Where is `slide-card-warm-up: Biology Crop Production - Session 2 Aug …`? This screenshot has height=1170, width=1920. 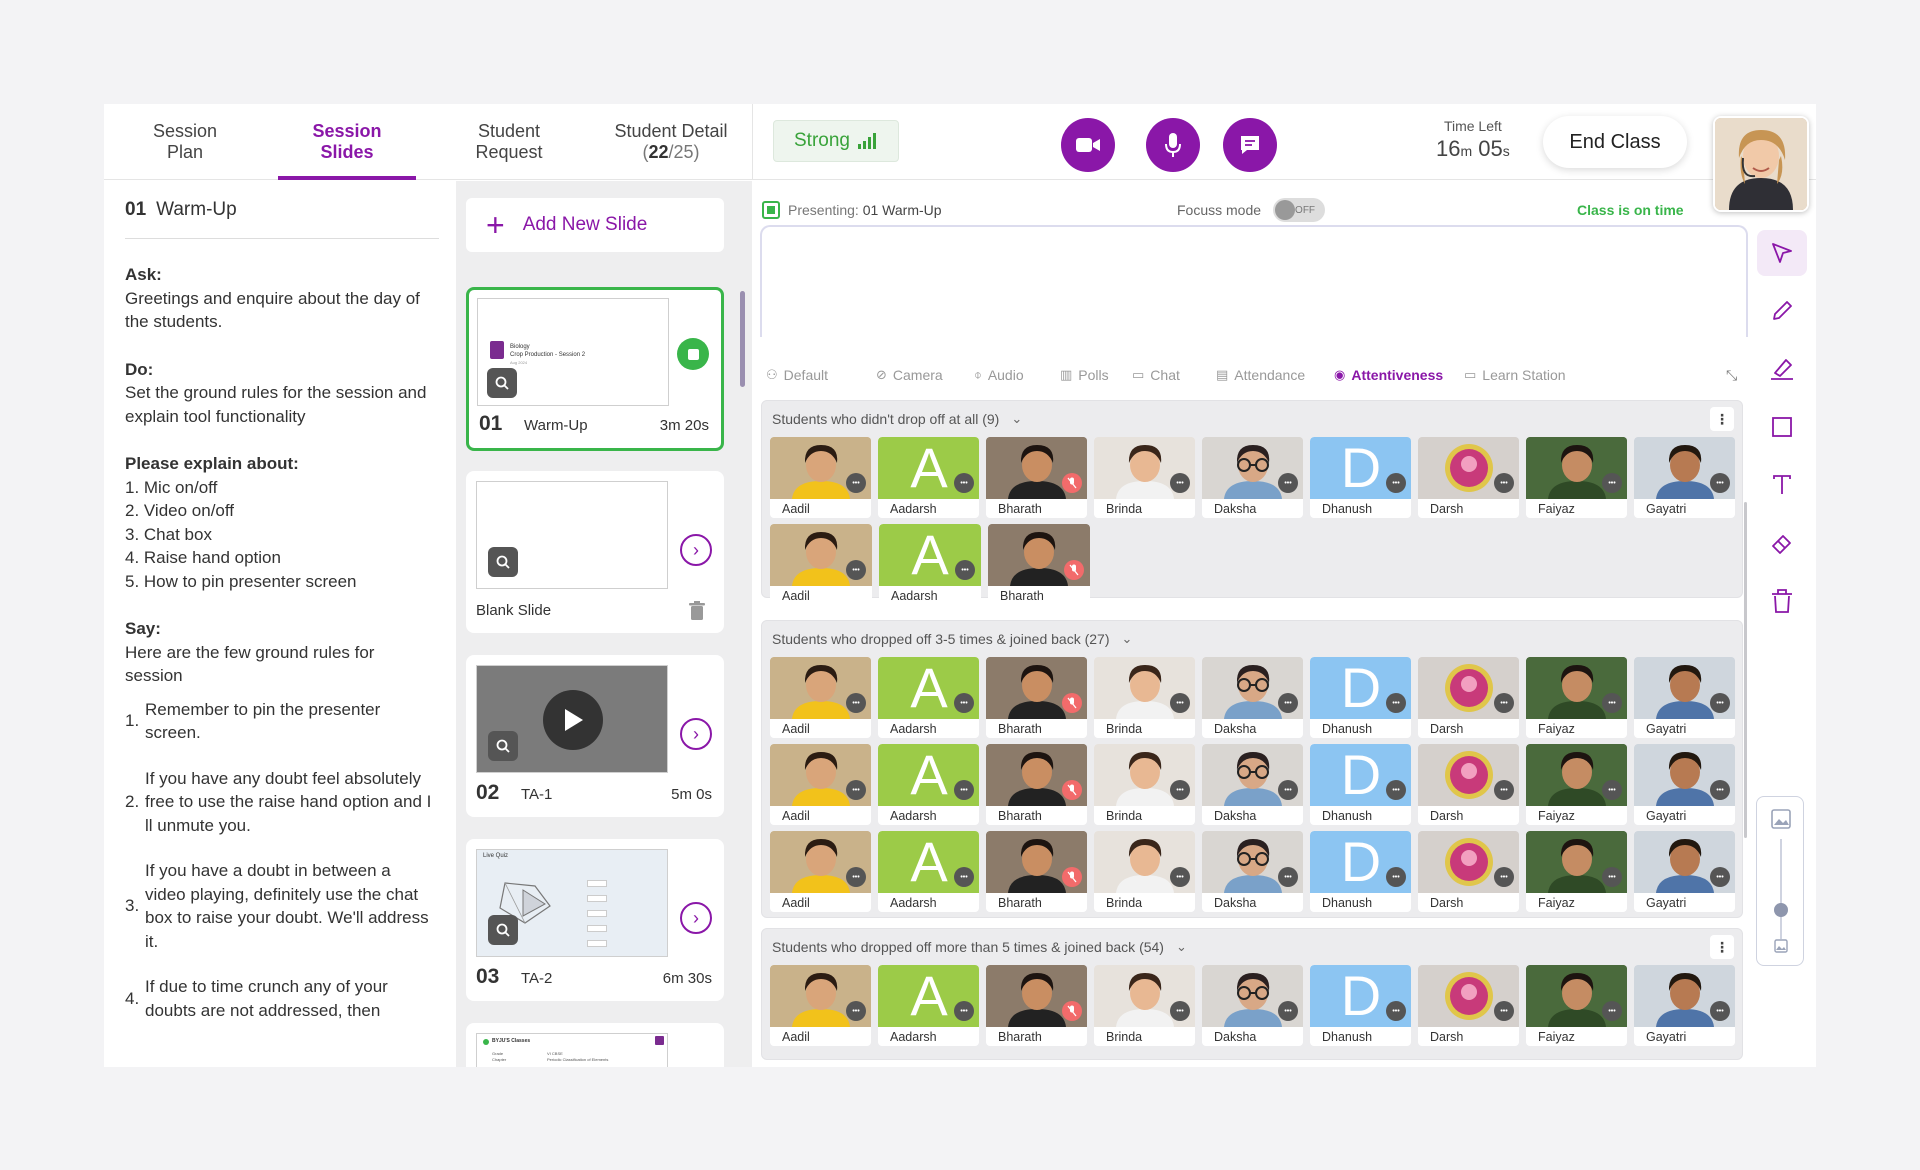 slide-card-warm-up: Biology Crop Production - Session 2 Aug … is located at coordinates (595, 369).